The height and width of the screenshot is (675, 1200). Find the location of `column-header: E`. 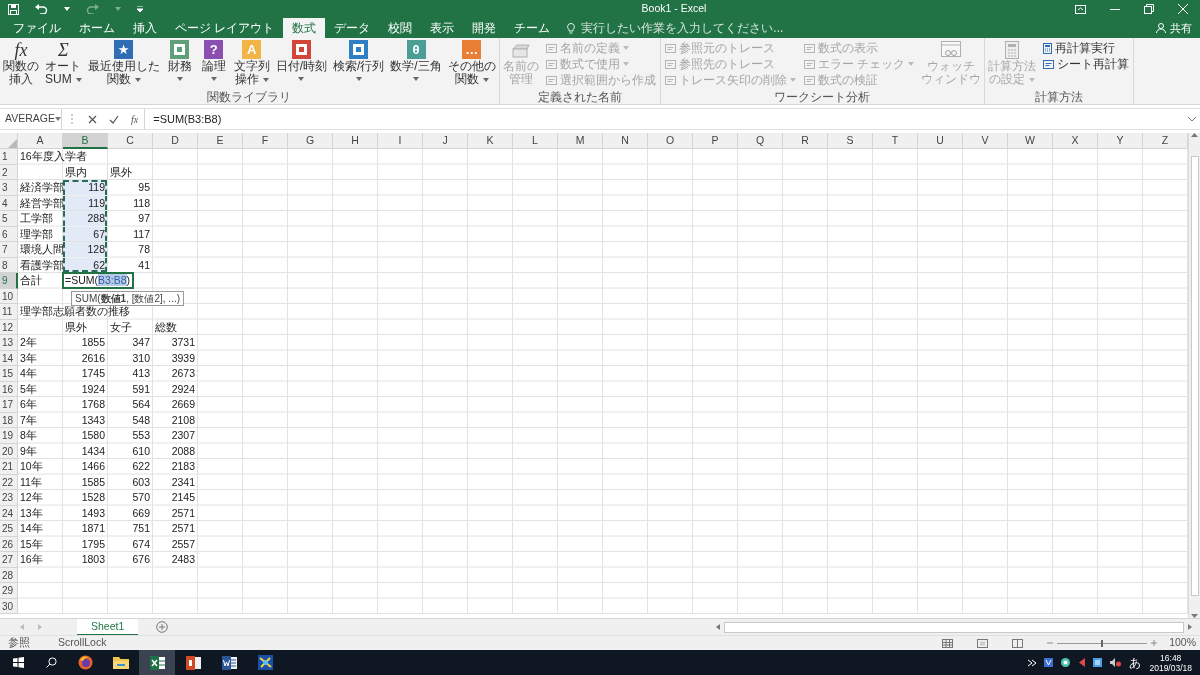

column-header: E is located at coordinates (220, 141).